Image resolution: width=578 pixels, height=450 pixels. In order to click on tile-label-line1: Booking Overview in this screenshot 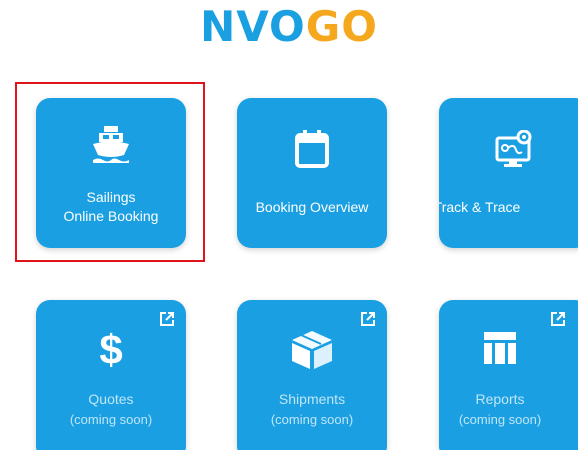, I will do `click(312, 207)`.